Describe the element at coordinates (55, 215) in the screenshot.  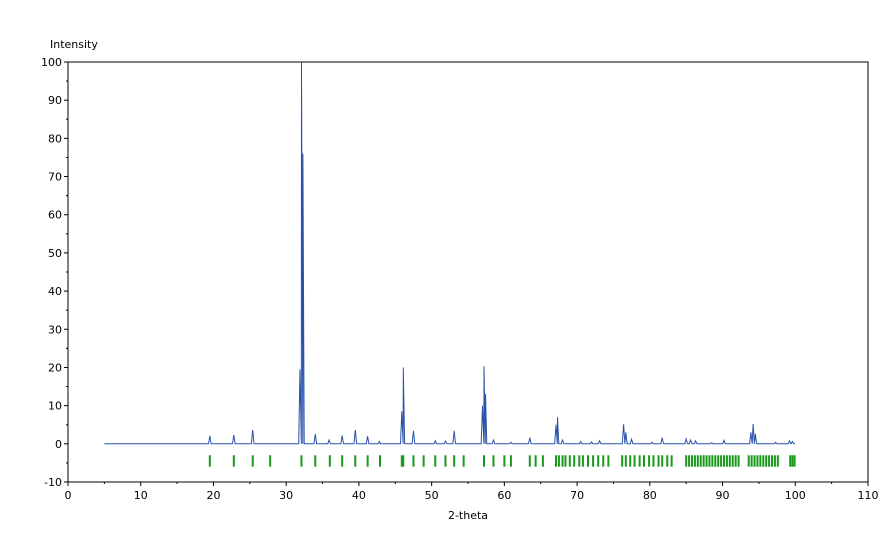
I see `y-tick-label: 60` at that location.